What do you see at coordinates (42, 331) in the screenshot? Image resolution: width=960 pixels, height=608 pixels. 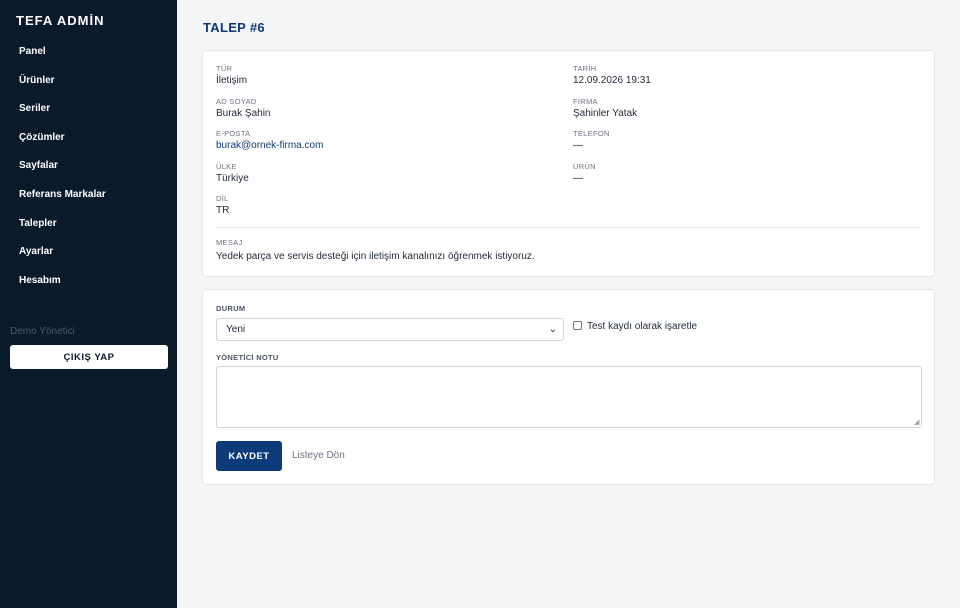 I see `current-user-label: Demo Yönetici` at bounding box center [42, 331].